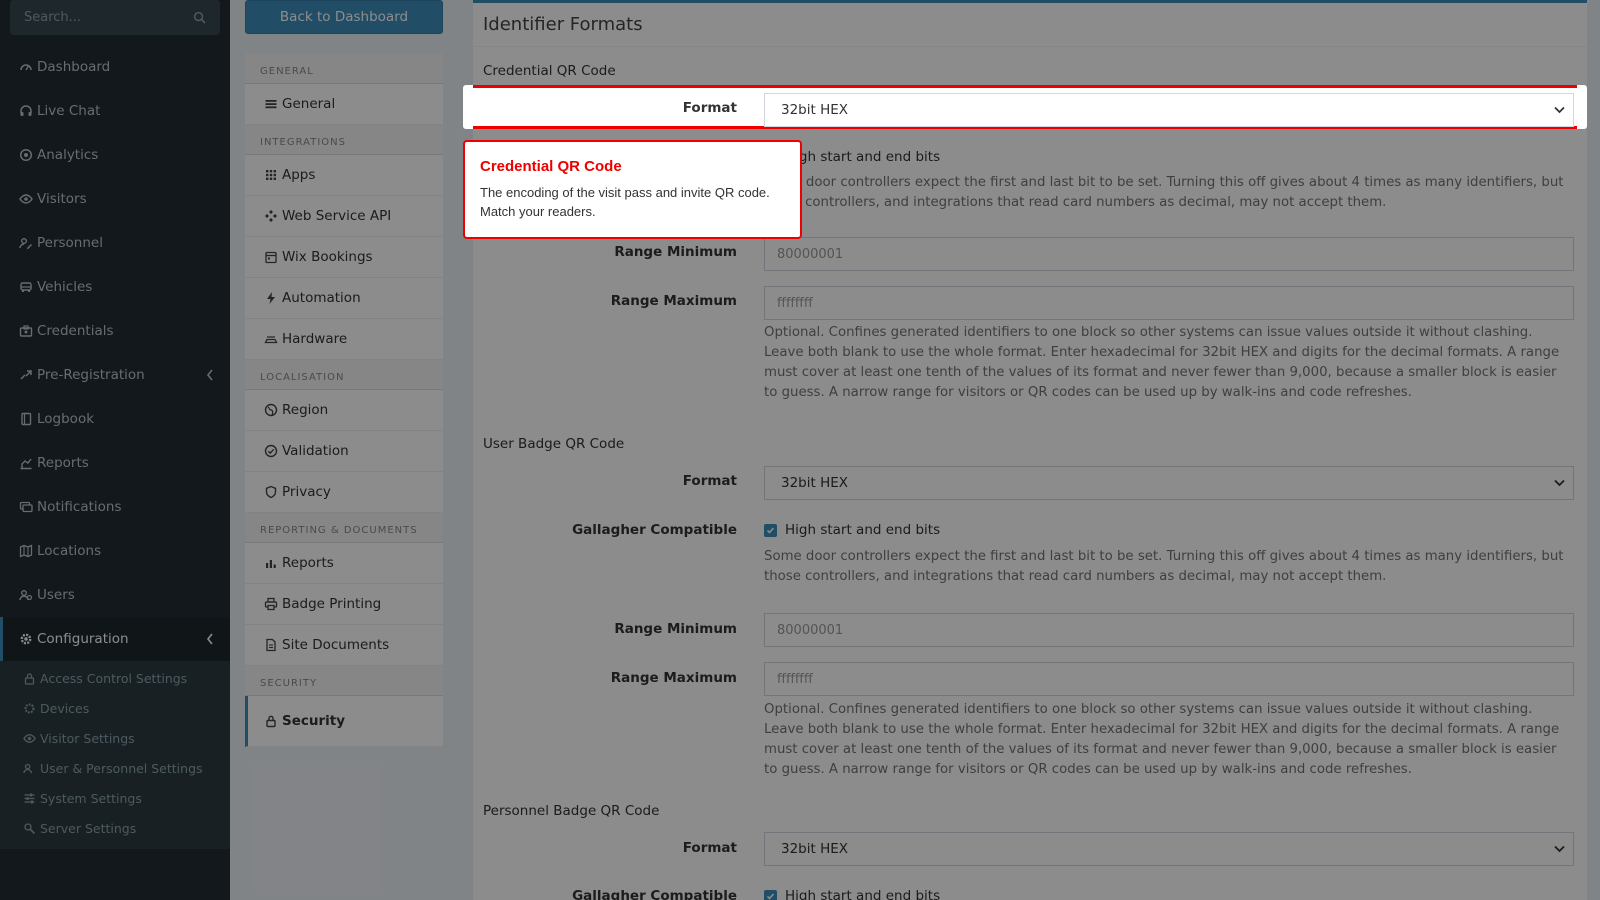 This screenshot has height=900, width=1600. I want to click on tour-highlight-credential-format: Format 32bit HEX, so click(1025, 107).